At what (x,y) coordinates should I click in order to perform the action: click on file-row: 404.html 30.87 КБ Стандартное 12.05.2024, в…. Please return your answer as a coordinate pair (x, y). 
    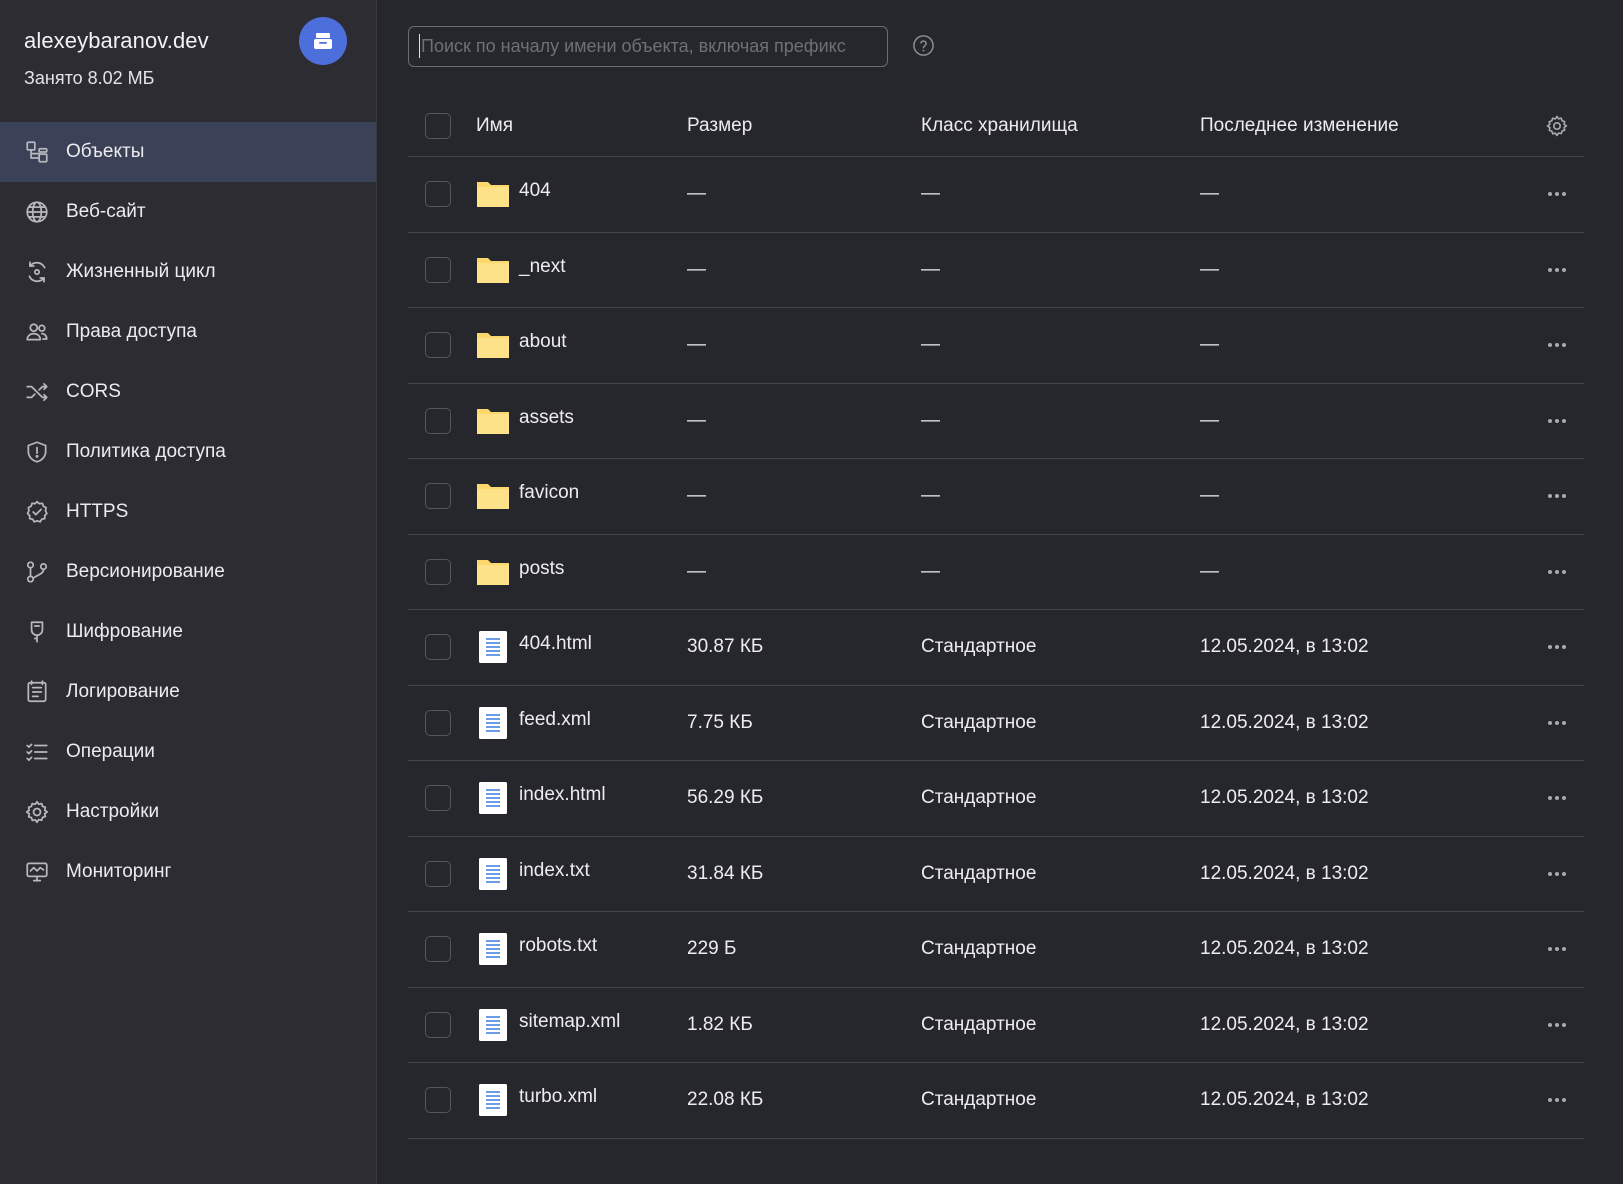
    Looking at the image, I should click on (996, 648).